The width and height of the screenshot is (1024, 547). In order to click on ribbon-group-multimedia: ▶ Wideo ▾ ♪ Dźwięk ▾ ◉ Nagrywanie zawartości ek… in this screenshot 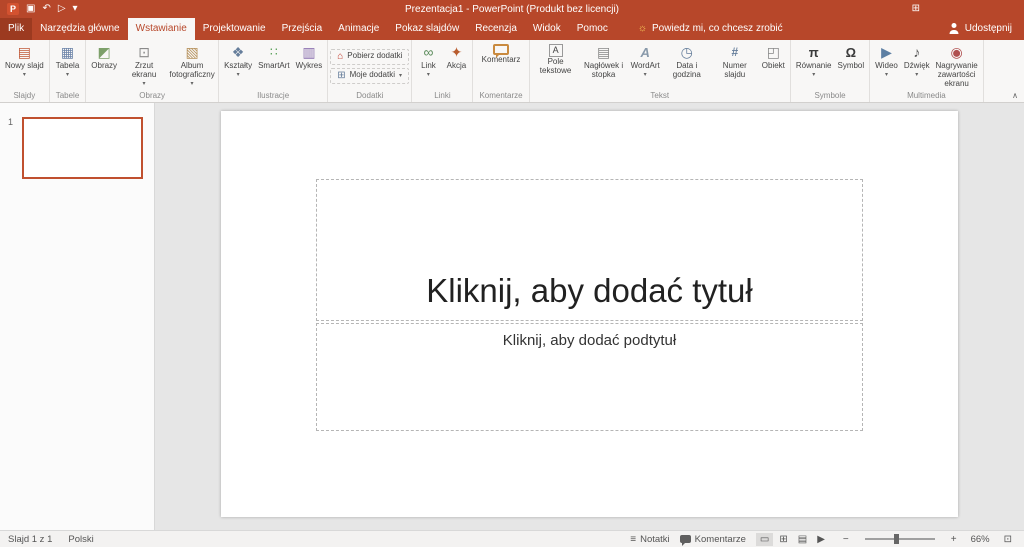, I will do `click(927, 71)`.